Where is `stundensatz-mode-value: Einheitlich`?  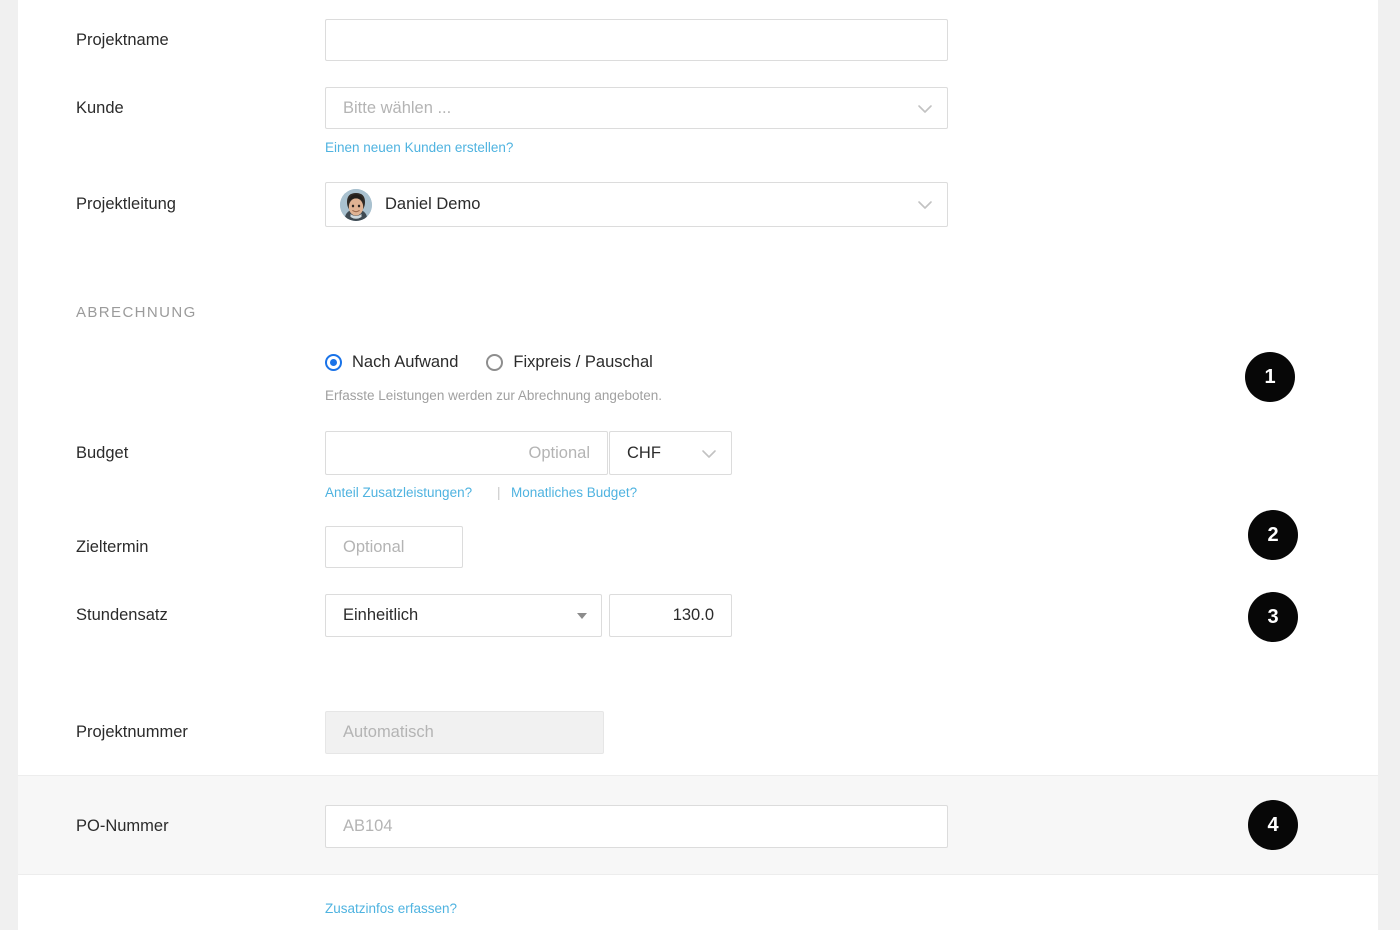 stundensatz-mode-value: Einheitlich is located at coordinates (381, 615).